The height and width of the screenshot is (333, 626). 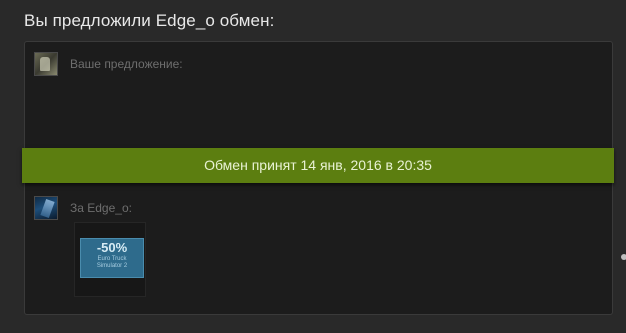 I want to click on your-offer-section: Ваше предложение:, so click(x=108, y=64).